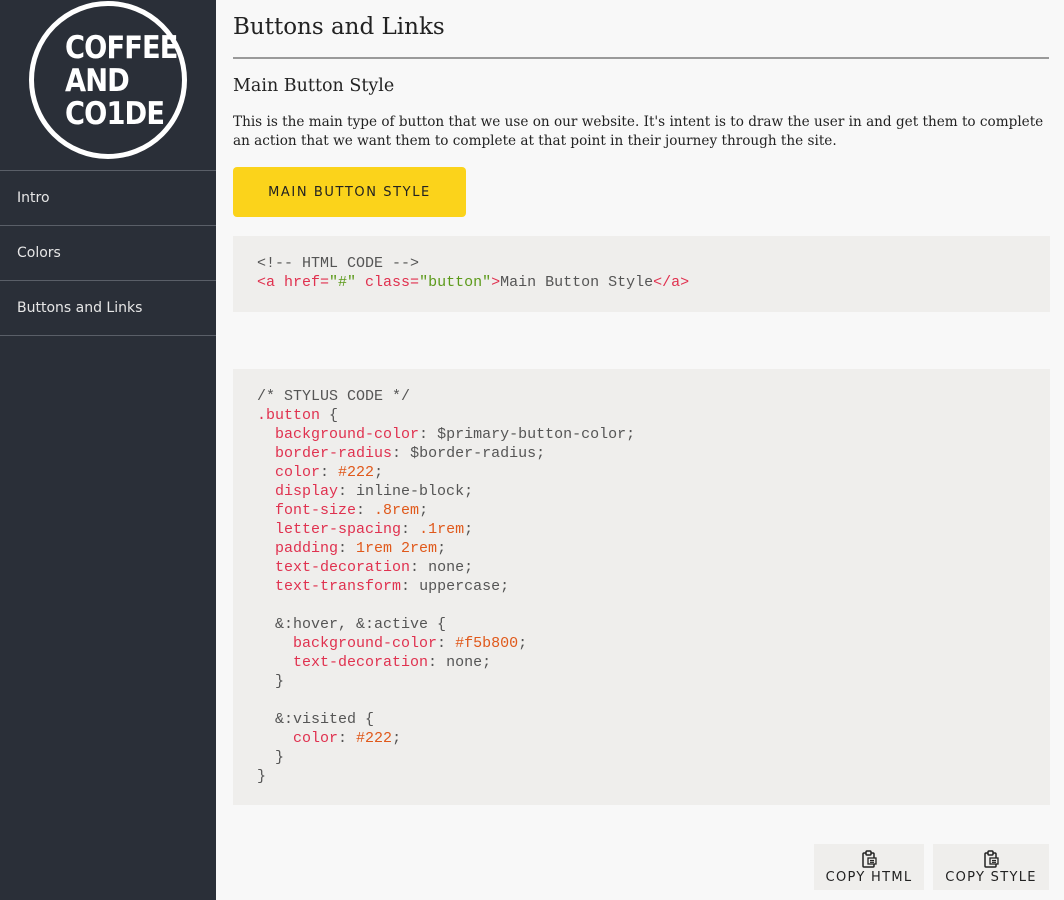 This screenshot has width=1064, height=900. What do you see at coordinates (869, 877) in the screenshot?
I see `copy-html-label: COPY HTML` at bounding box center [869, 877].